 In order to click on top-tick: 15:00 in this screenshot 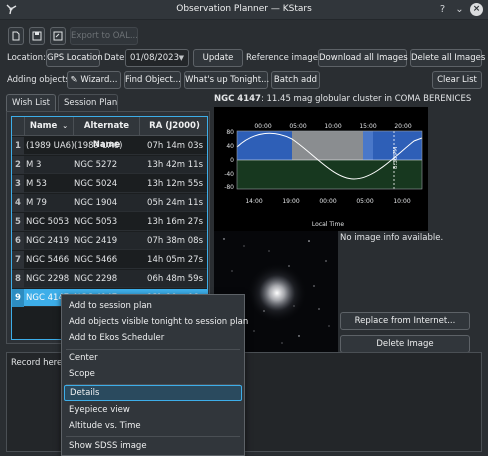, I will do `click(367, 126)`.